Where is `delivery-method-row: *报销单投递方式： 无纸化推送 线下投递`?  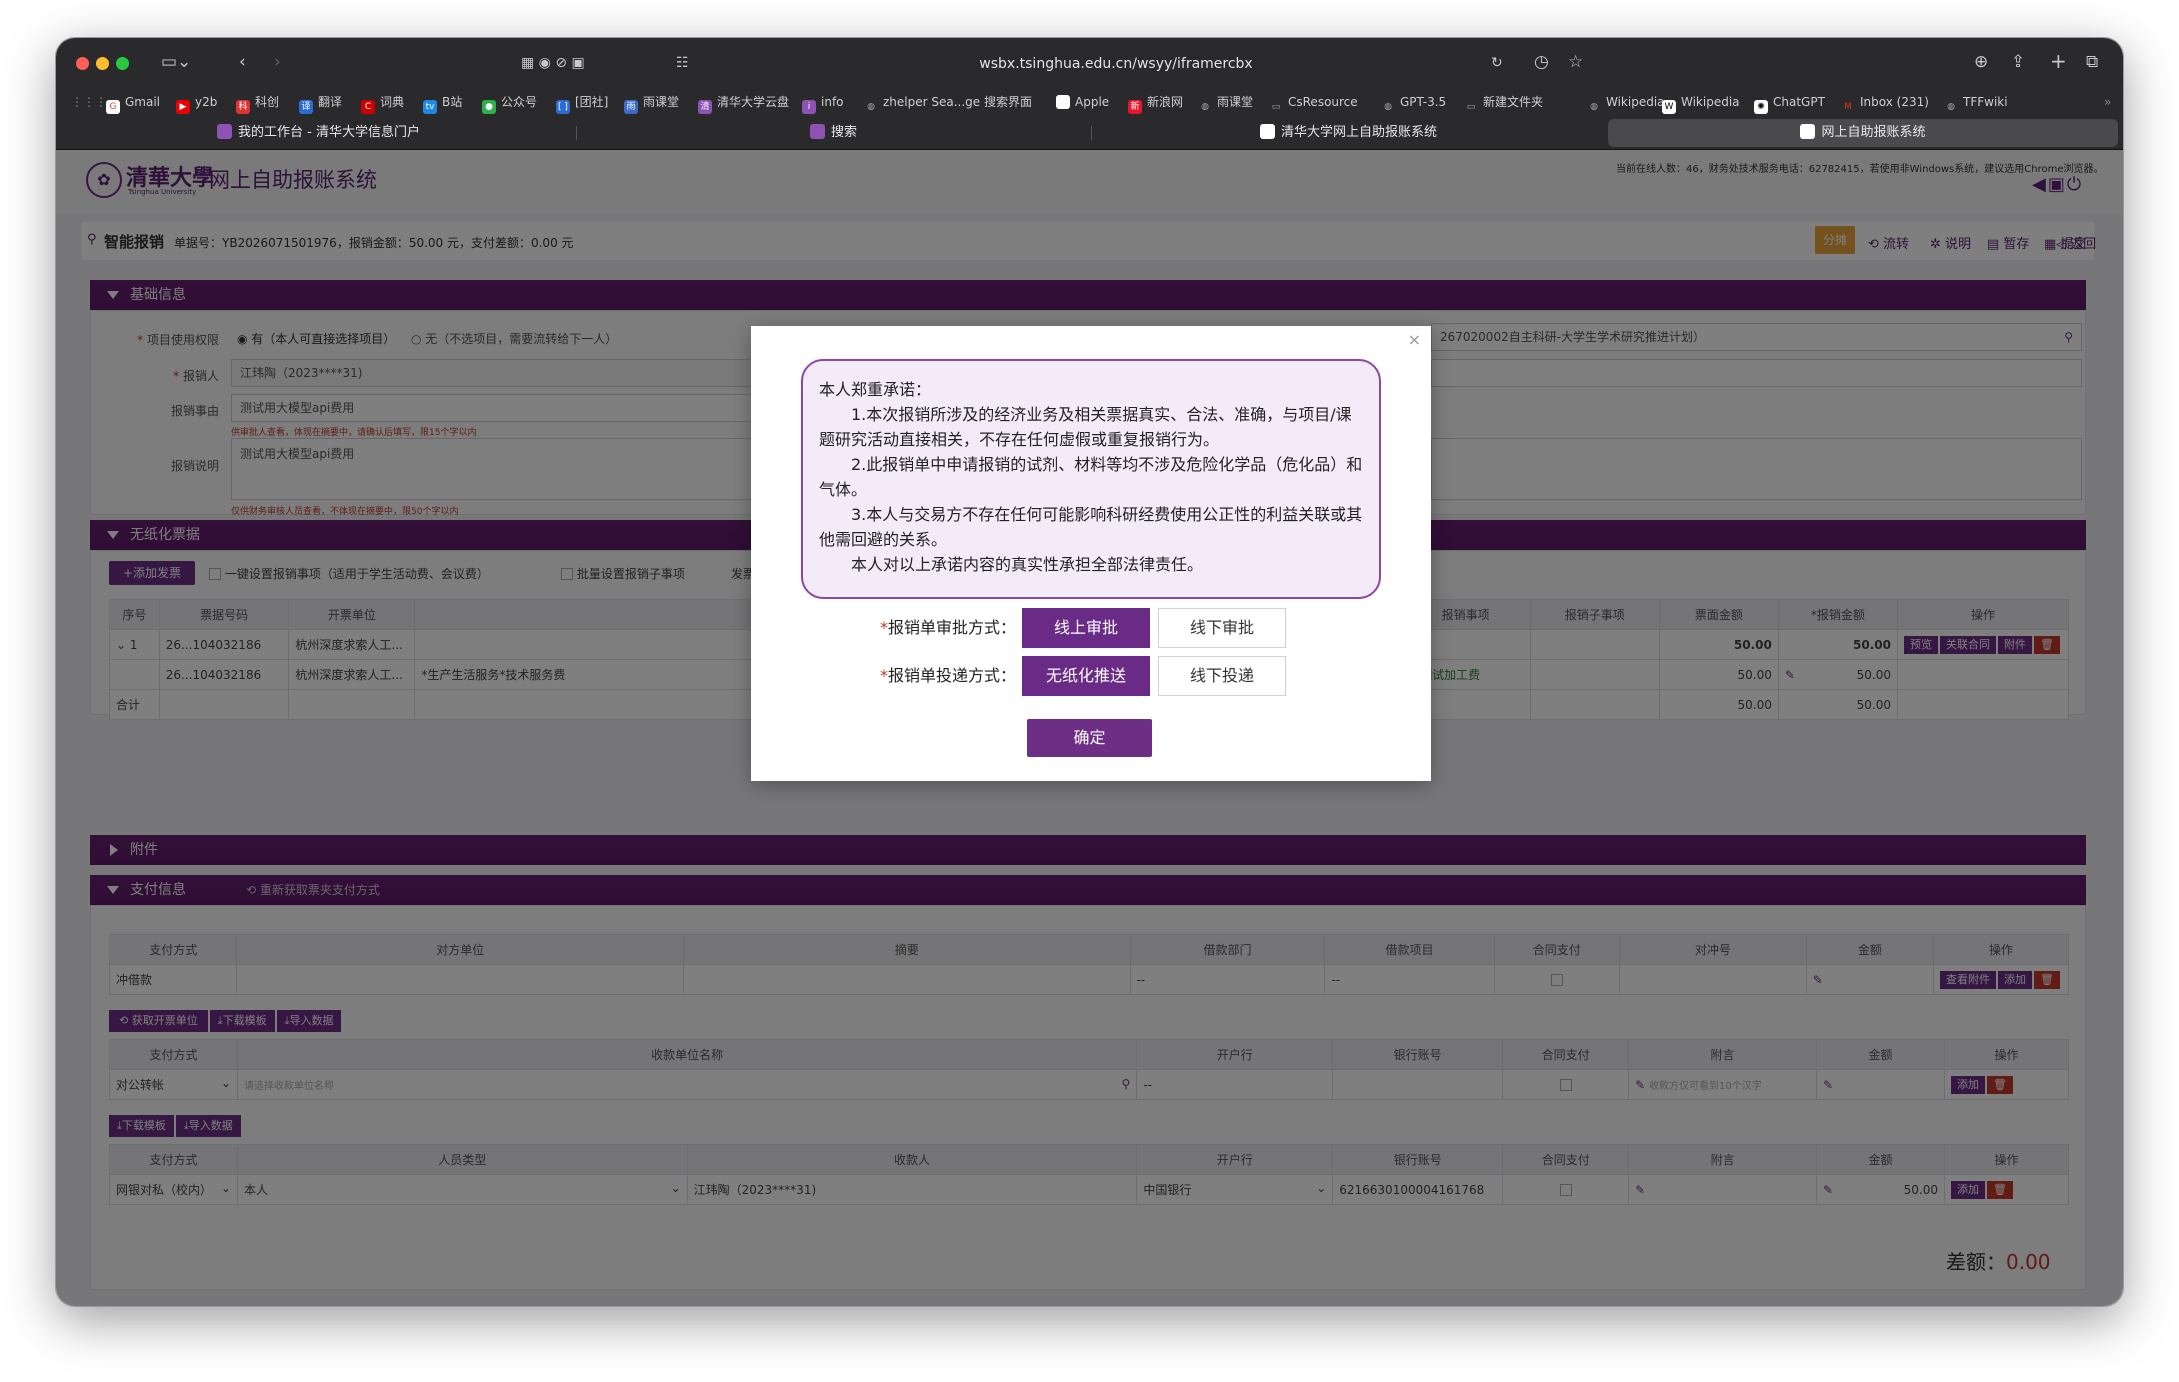
delivery-method-row: *报销单投递方式： 无纸化推送 线下投递 is located at coordinates (1091, 676).